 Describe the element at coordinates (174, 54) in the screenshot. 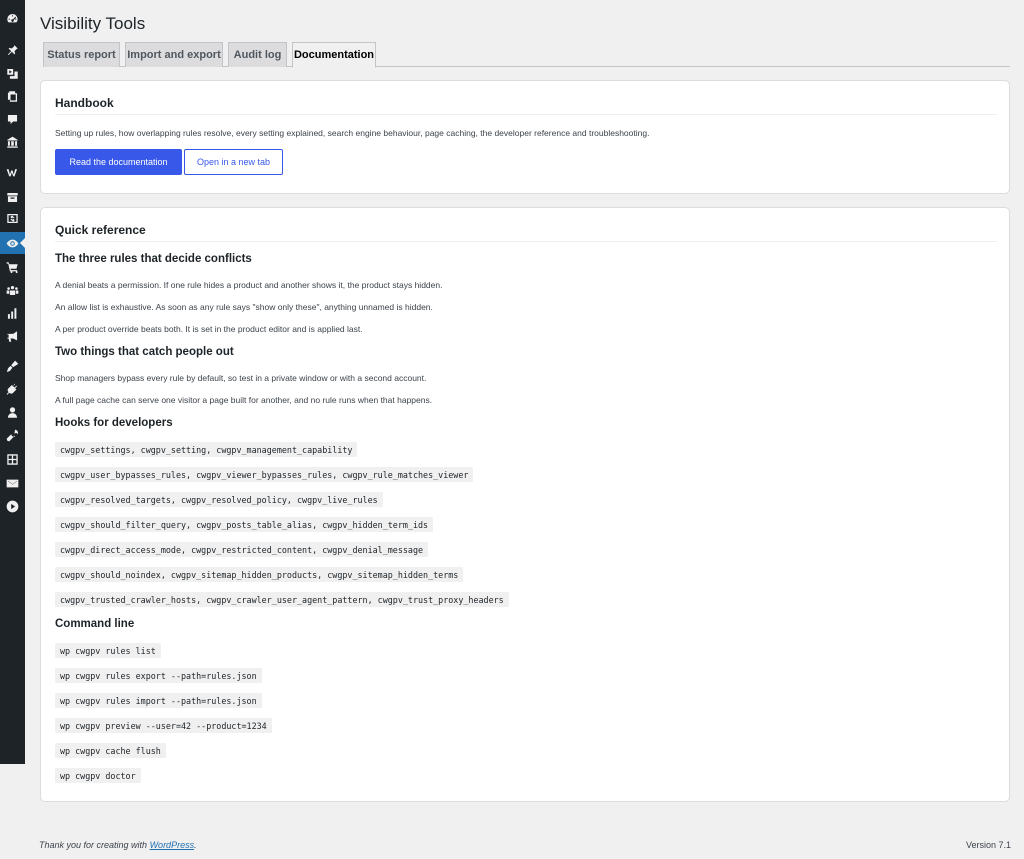

I see `tab-import-export: Import and export` at that location.